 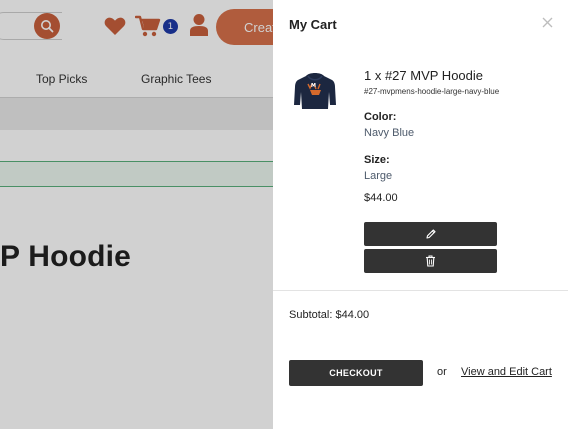 I want to click on size-label: Size:, so click(x=377, y=160).